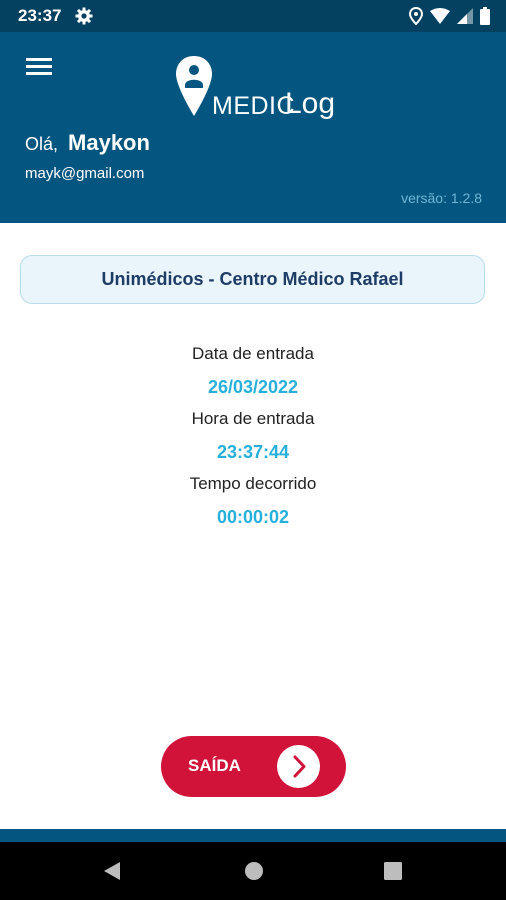 The height and width of the screenshot is (900, 506). I want to click on status-icons, so click(449, 18).